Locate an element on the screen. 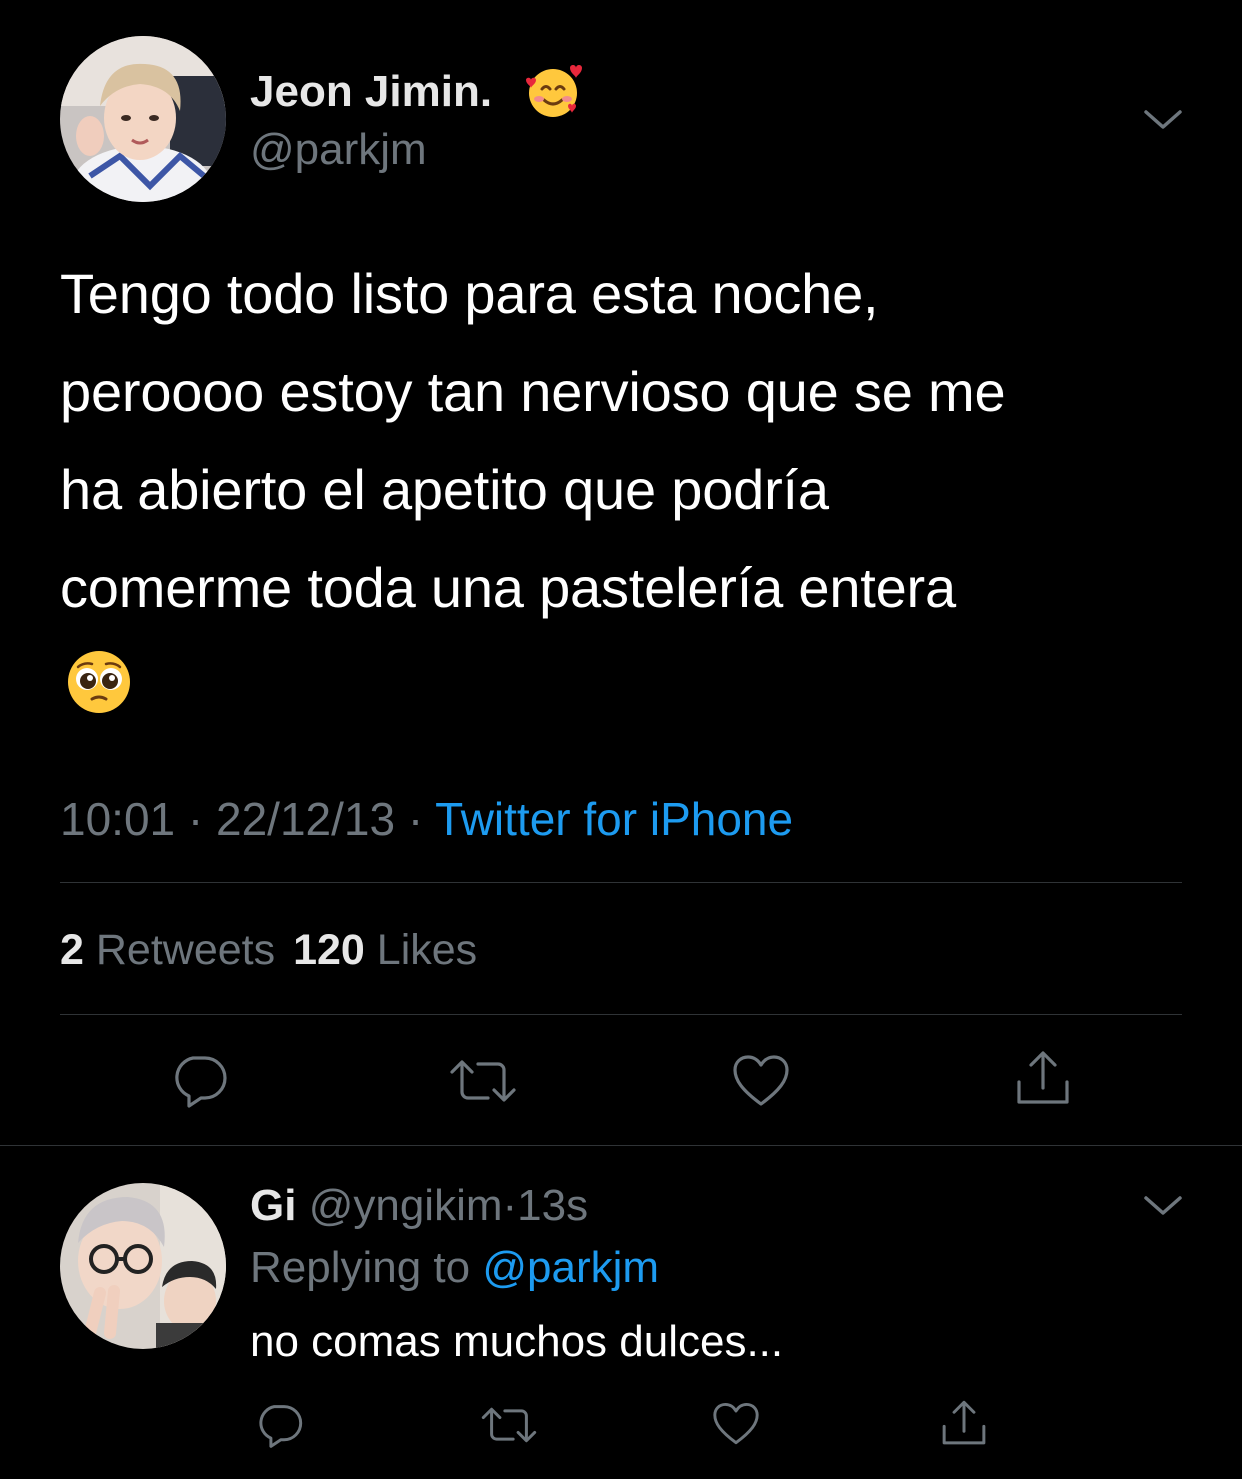 This screenshot has height=1479, width=1242. replying-to: Replying to @parkjm is located at coordinates (454, 1268).